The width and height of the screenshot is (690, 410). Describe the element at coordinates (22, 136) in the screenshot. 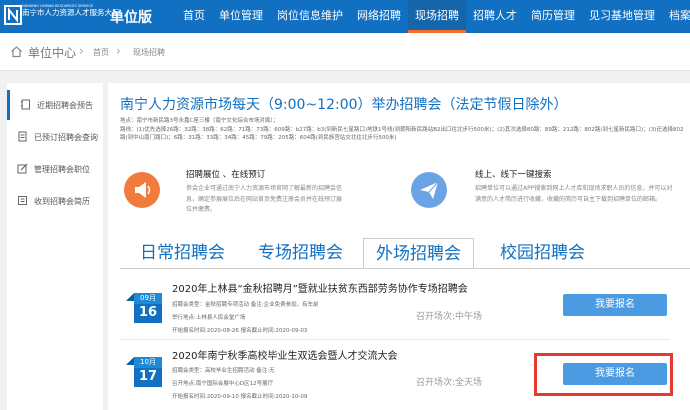

I see `document-icon` at that location.